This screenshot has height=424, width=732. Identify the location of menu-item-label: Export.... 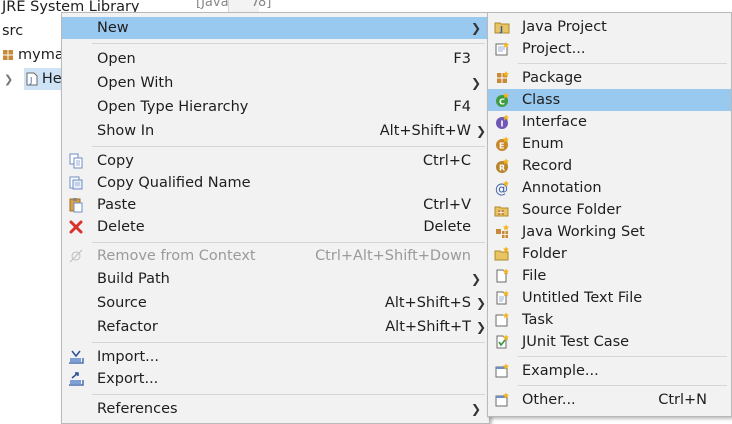
(128, 379).